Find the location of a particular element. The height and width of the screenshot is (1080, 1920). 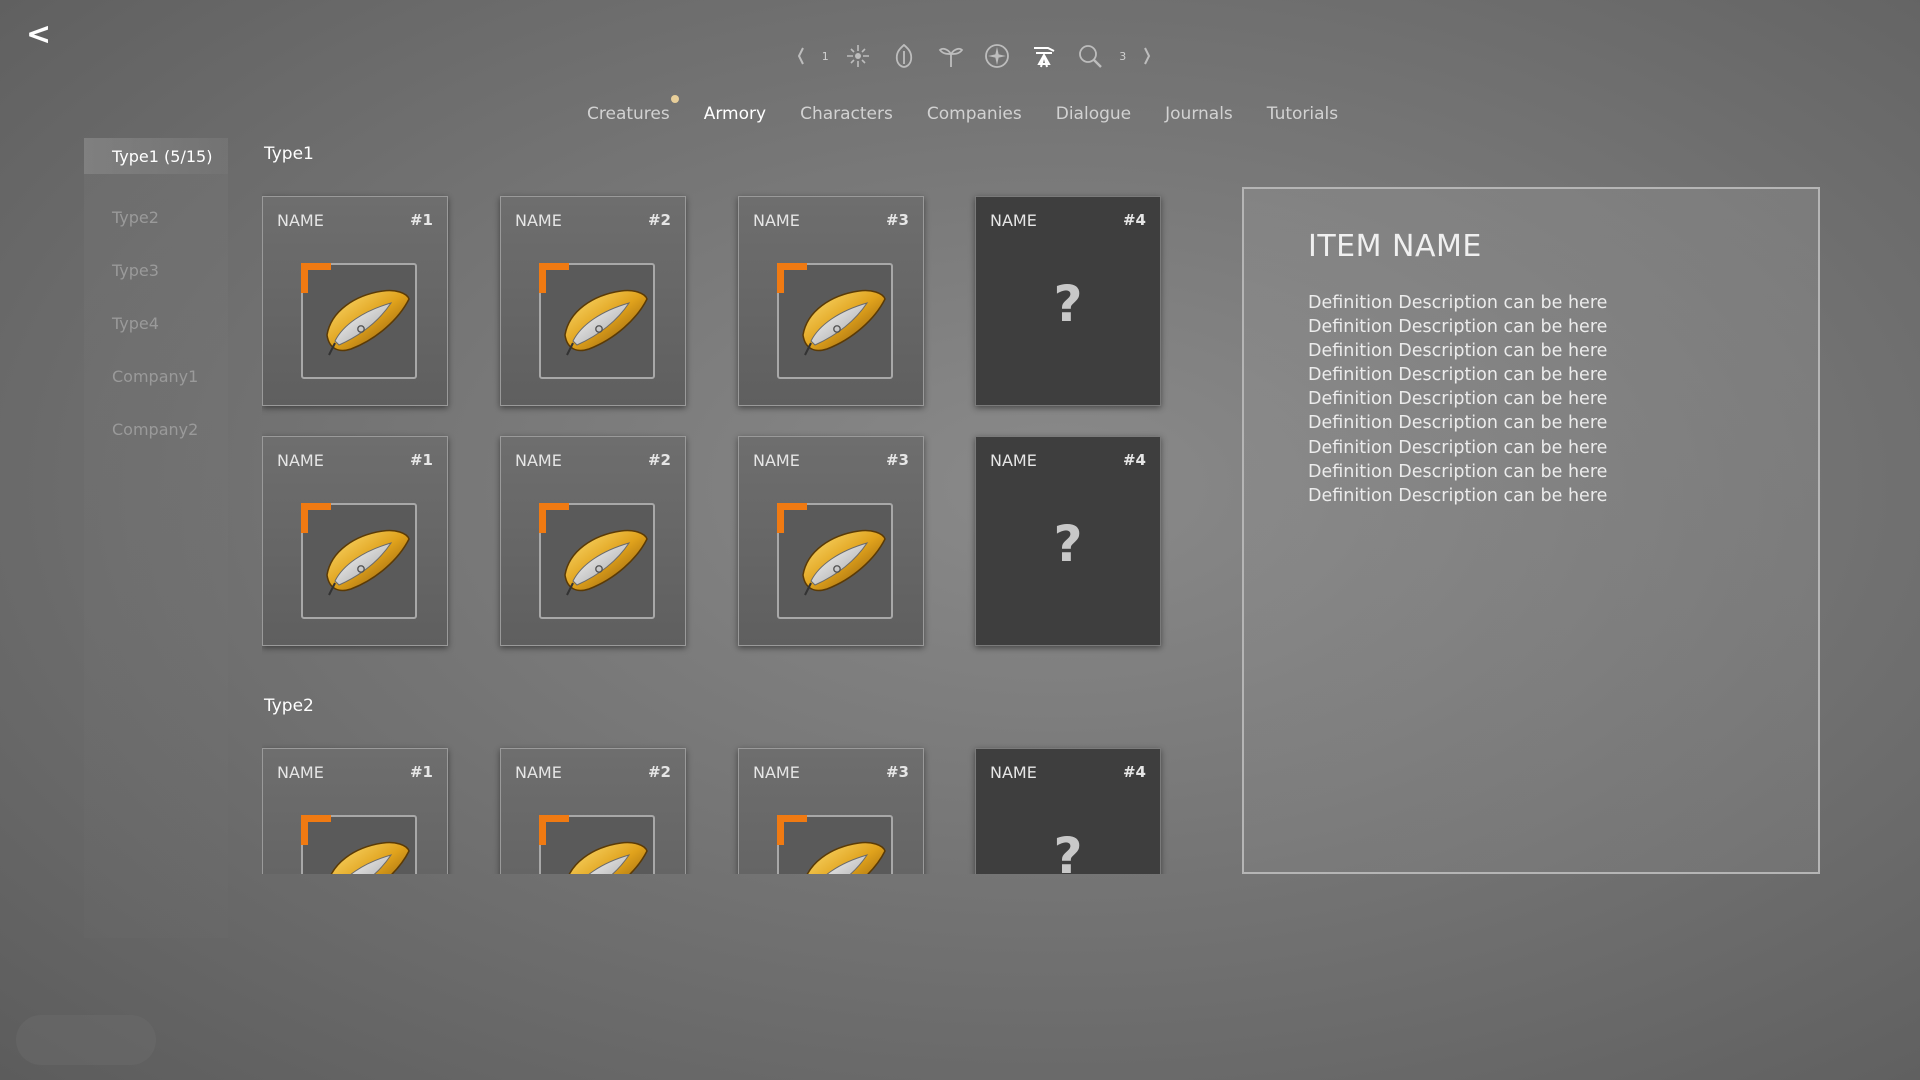

pager-next-button: 3 is located at coordinates (1137, 56).